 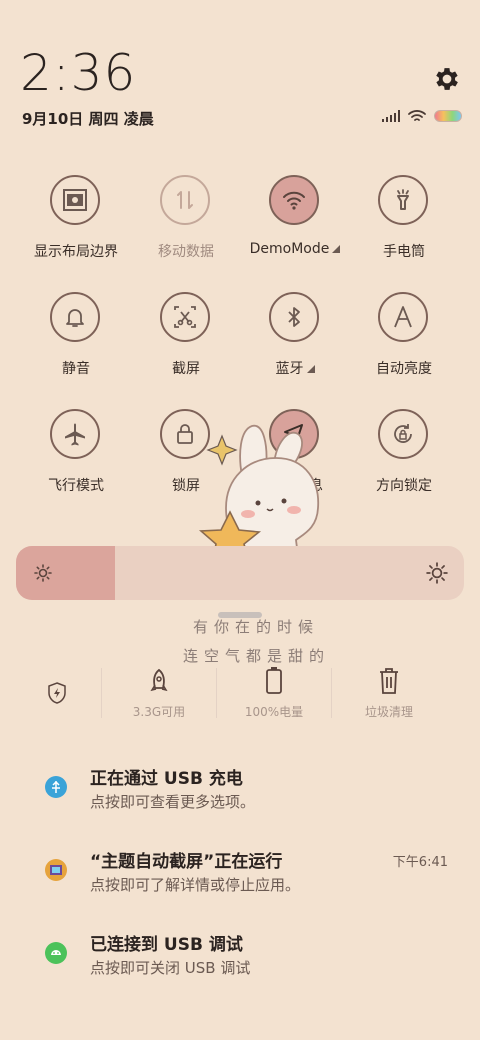 What do you see at coordinates (173, 802) in the screenshot?
I see `notification-subtitle: 点按即可查看更多选项。` at bounding box center [173, 802].